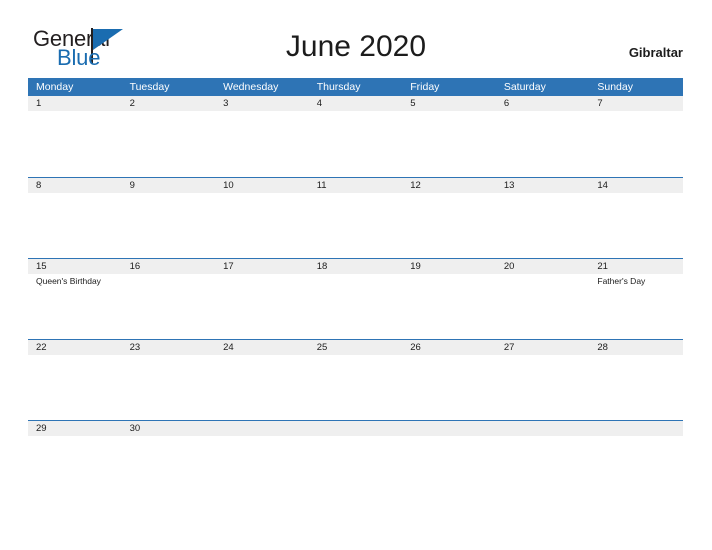  Describe the element at coordinates (615, 87) in the screenshot. I see `weekday-header-sunday: Sunday` at that location.